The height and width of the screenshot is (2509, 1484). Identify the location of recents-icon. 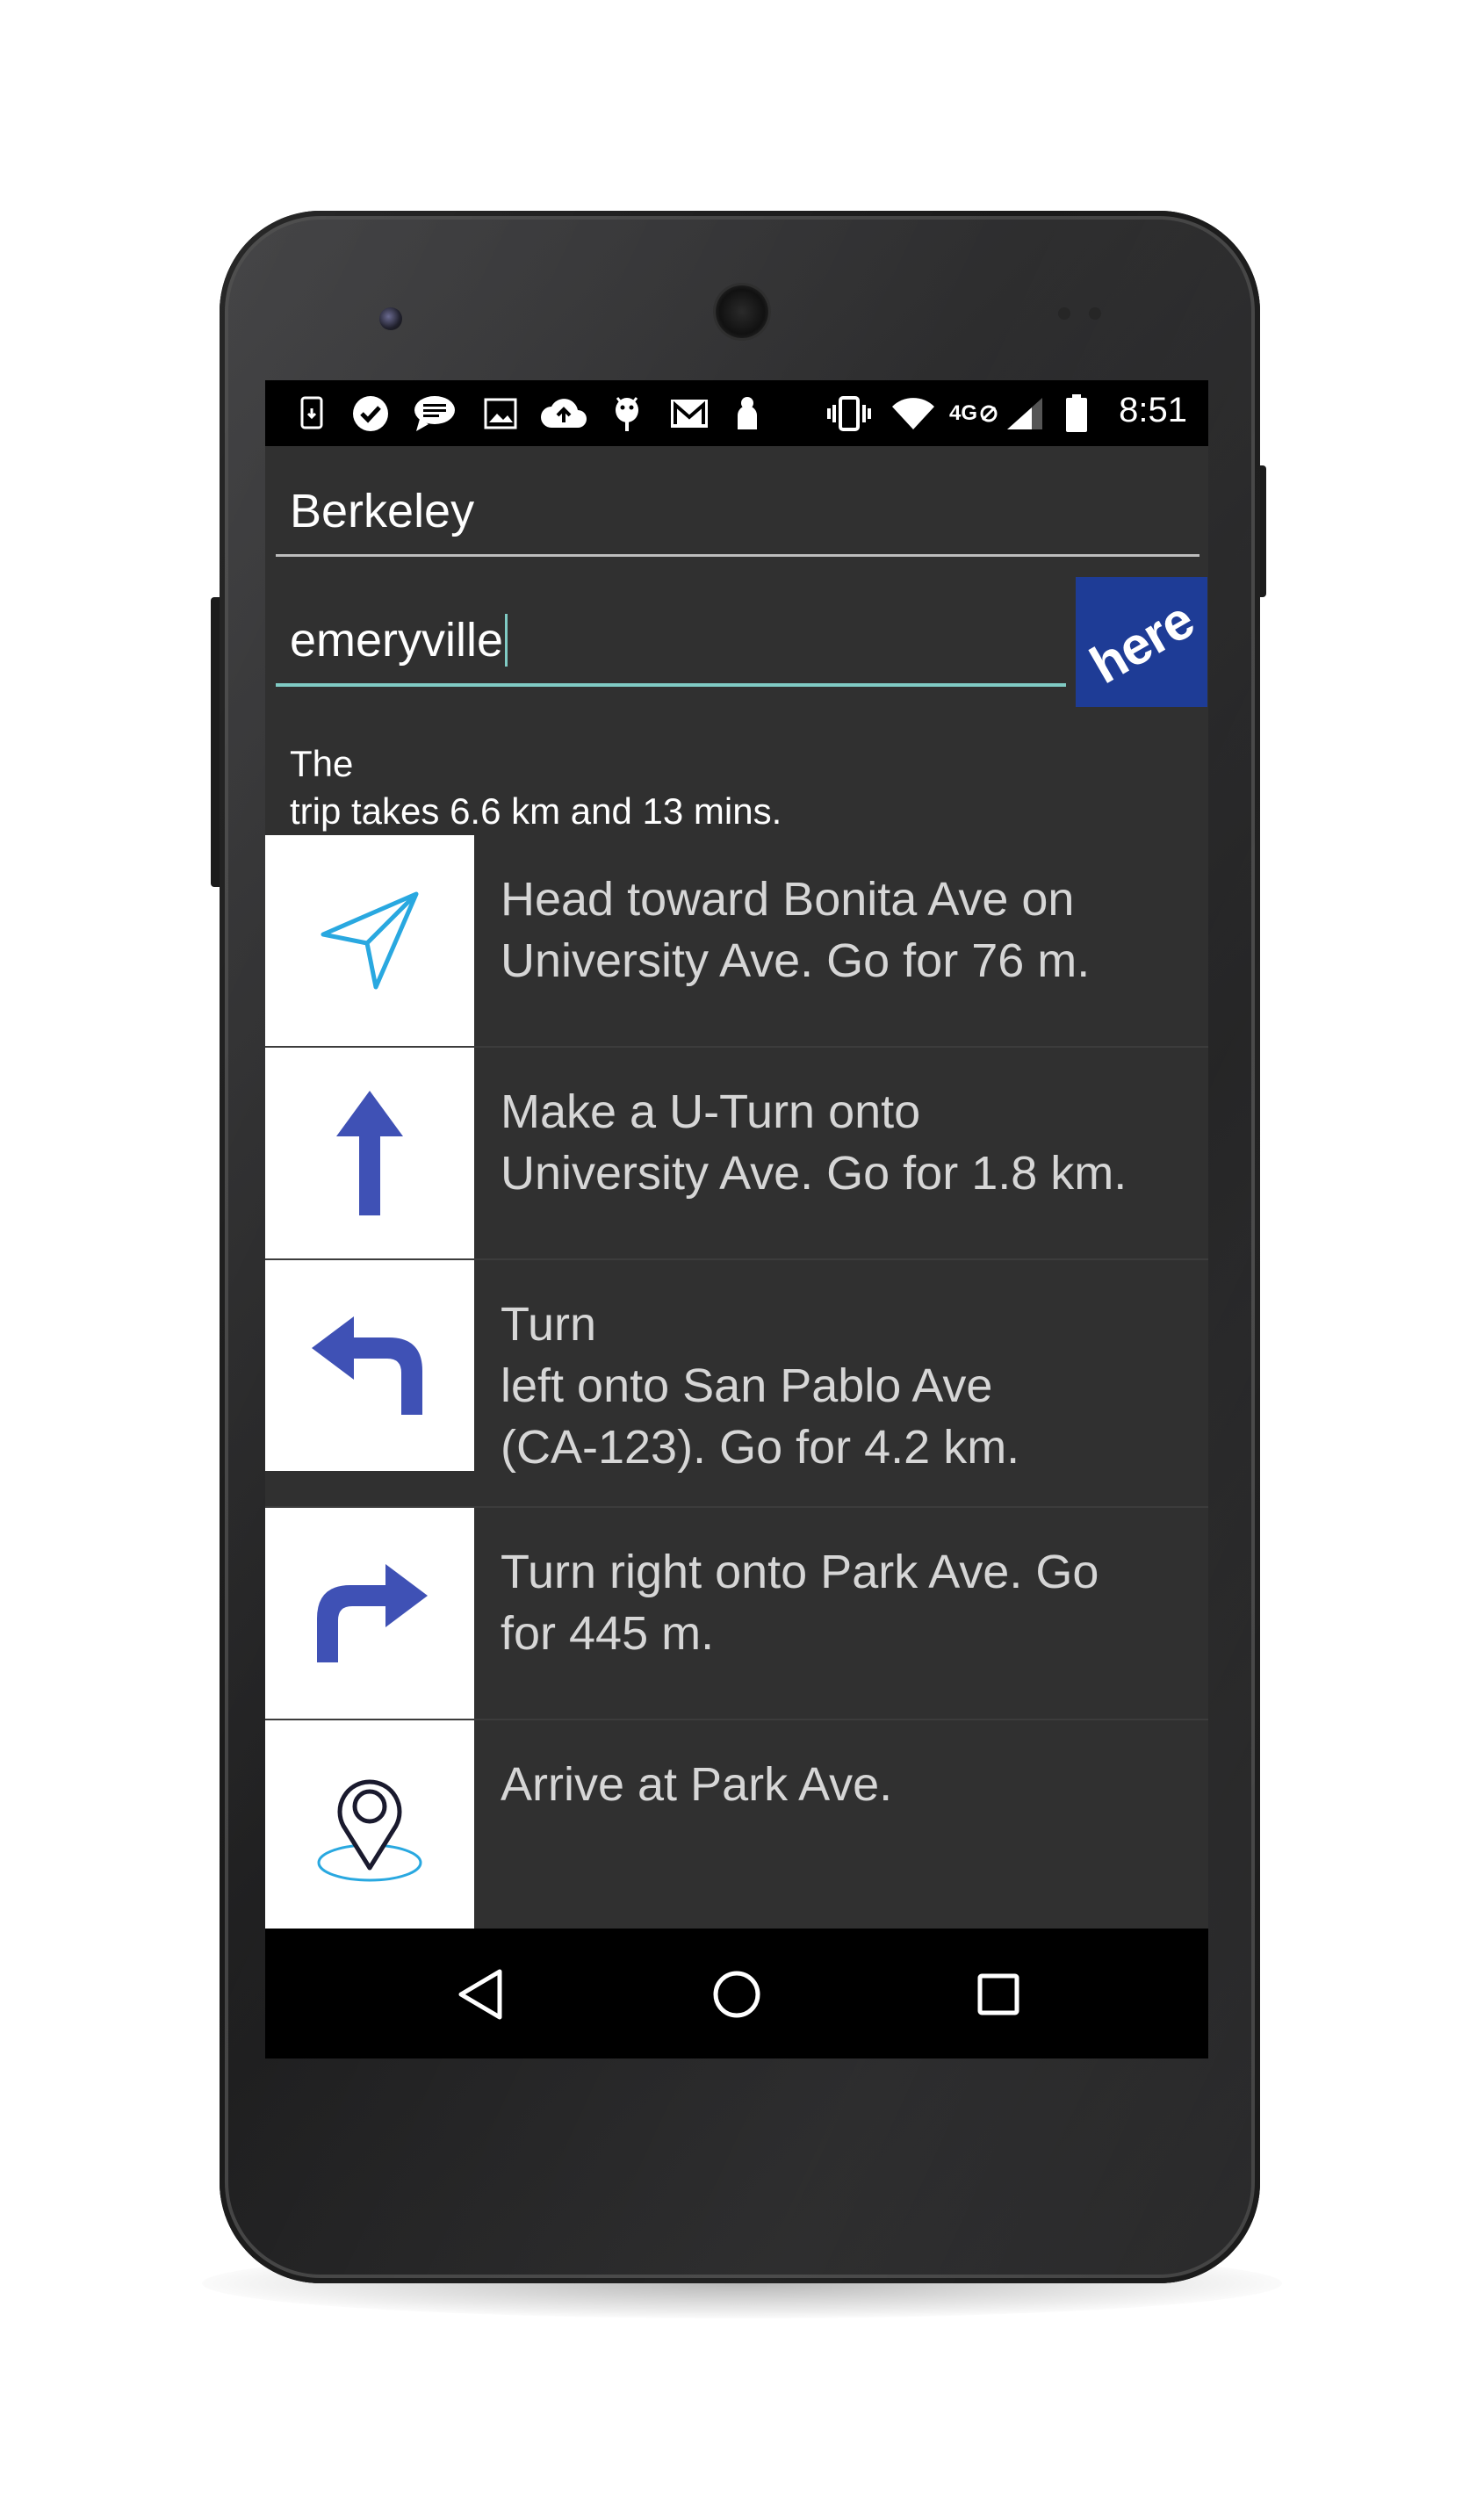
(998, 1994).